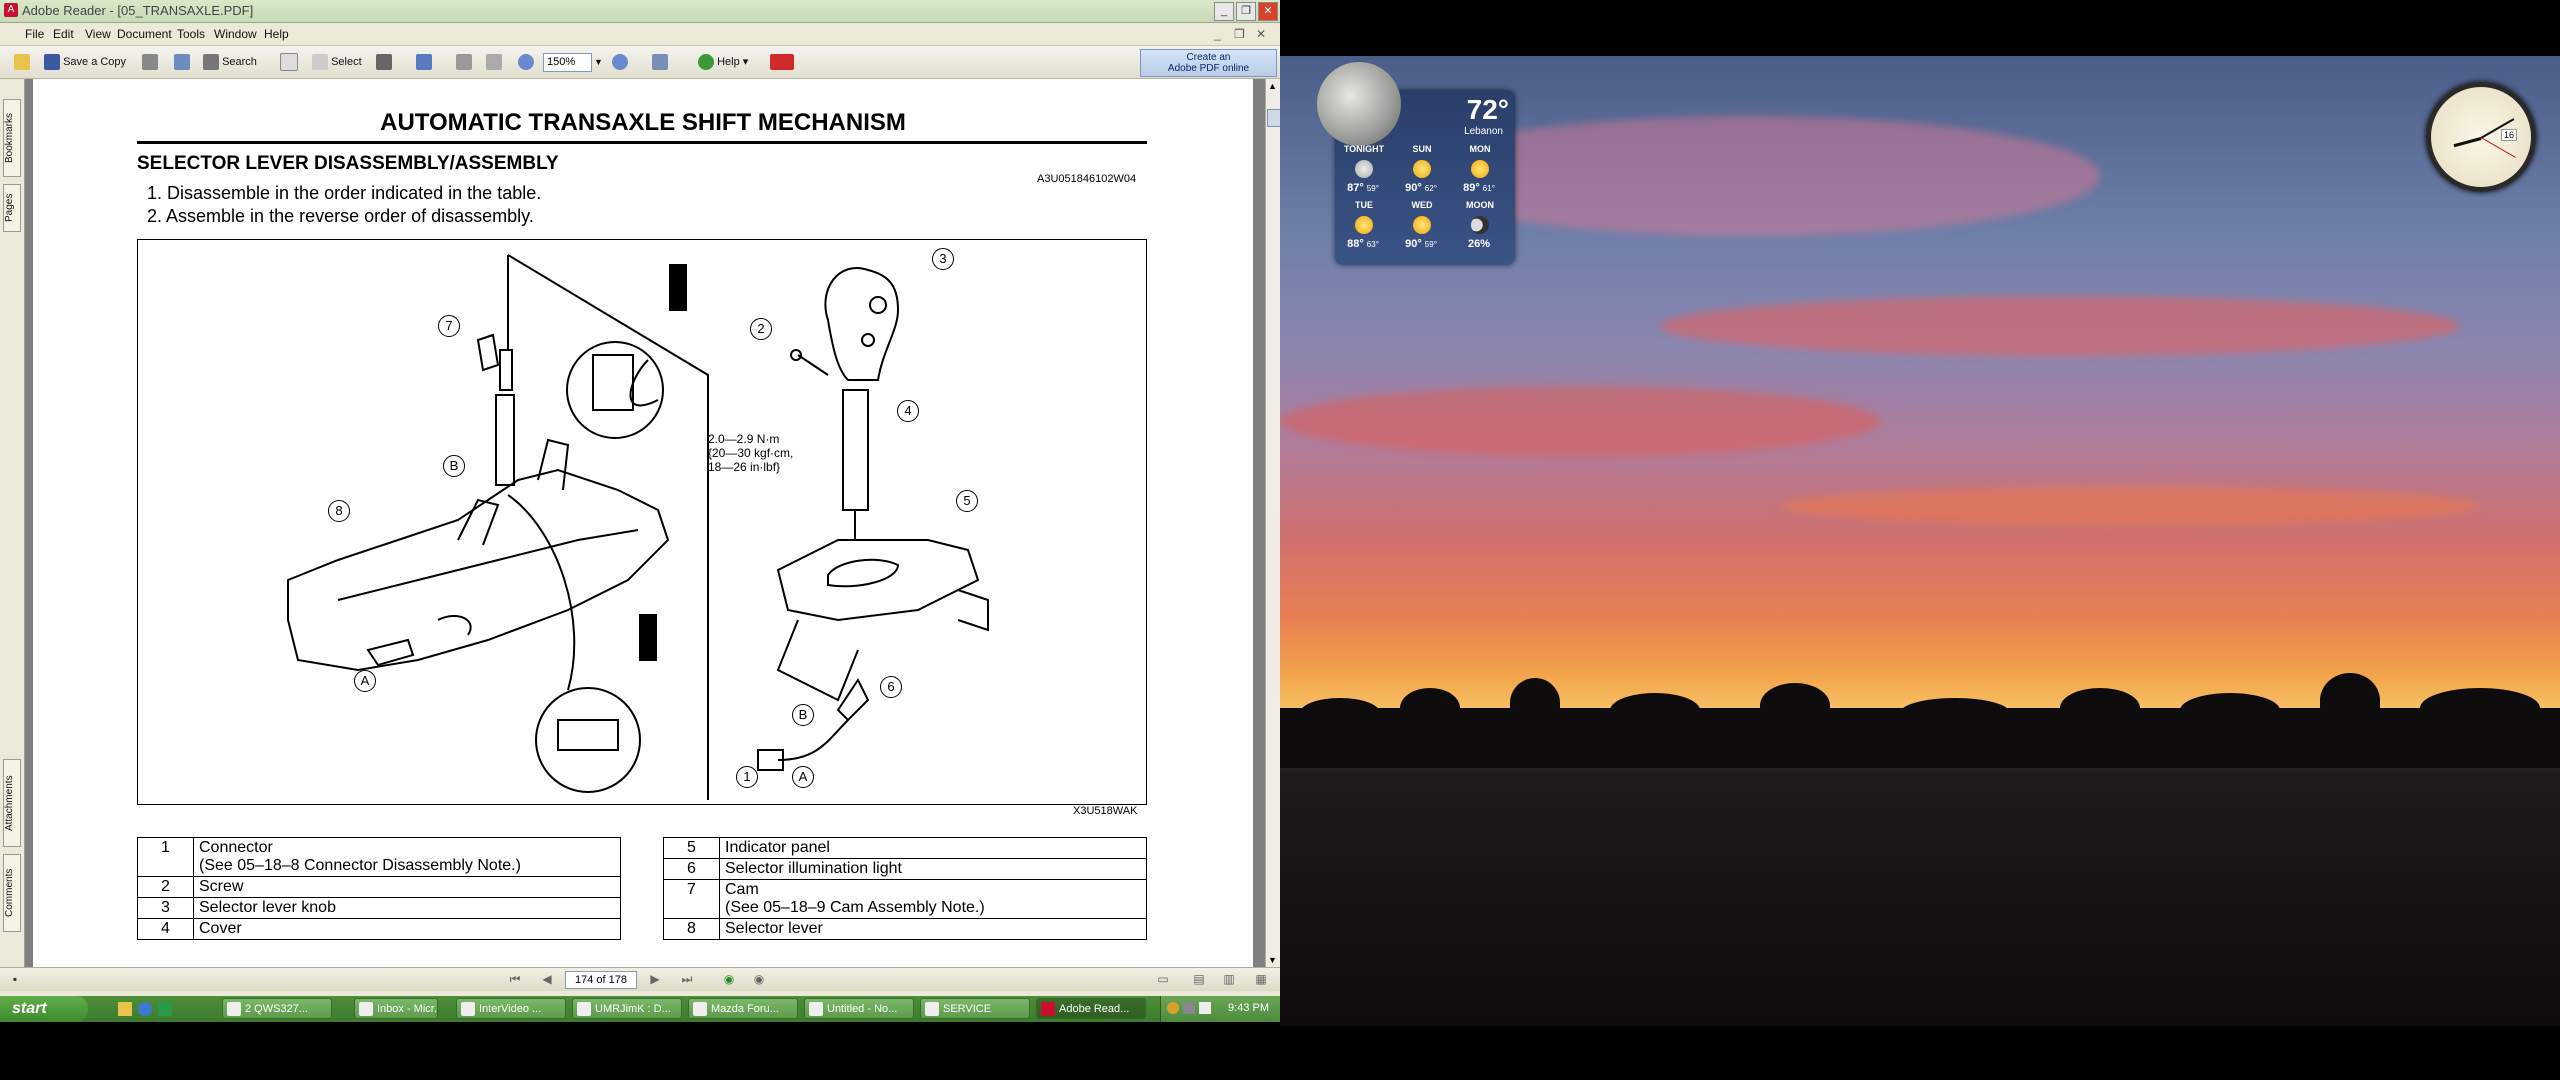 Image resolution: width=2560 pixels, height=1080 pixels. What do you see at coordinates (424, 62) in the screenshot?
I see `zoom-in-tool-icon` at bounding box center [424, 62].